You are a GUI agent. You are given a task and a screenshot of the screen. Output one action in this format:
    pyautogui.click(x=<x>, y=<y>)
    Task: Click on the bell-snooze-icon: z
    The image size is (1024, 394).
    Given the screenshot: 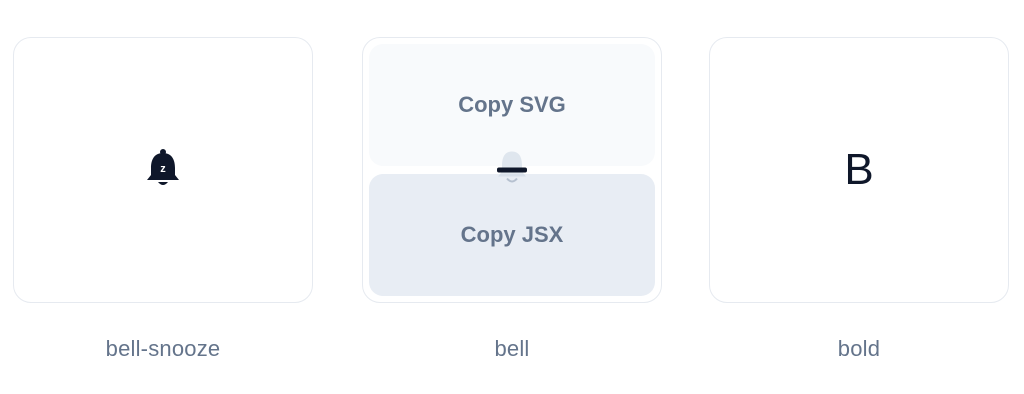 What is the action you would take?
    pyautogui.click(x=163, y=170)
    